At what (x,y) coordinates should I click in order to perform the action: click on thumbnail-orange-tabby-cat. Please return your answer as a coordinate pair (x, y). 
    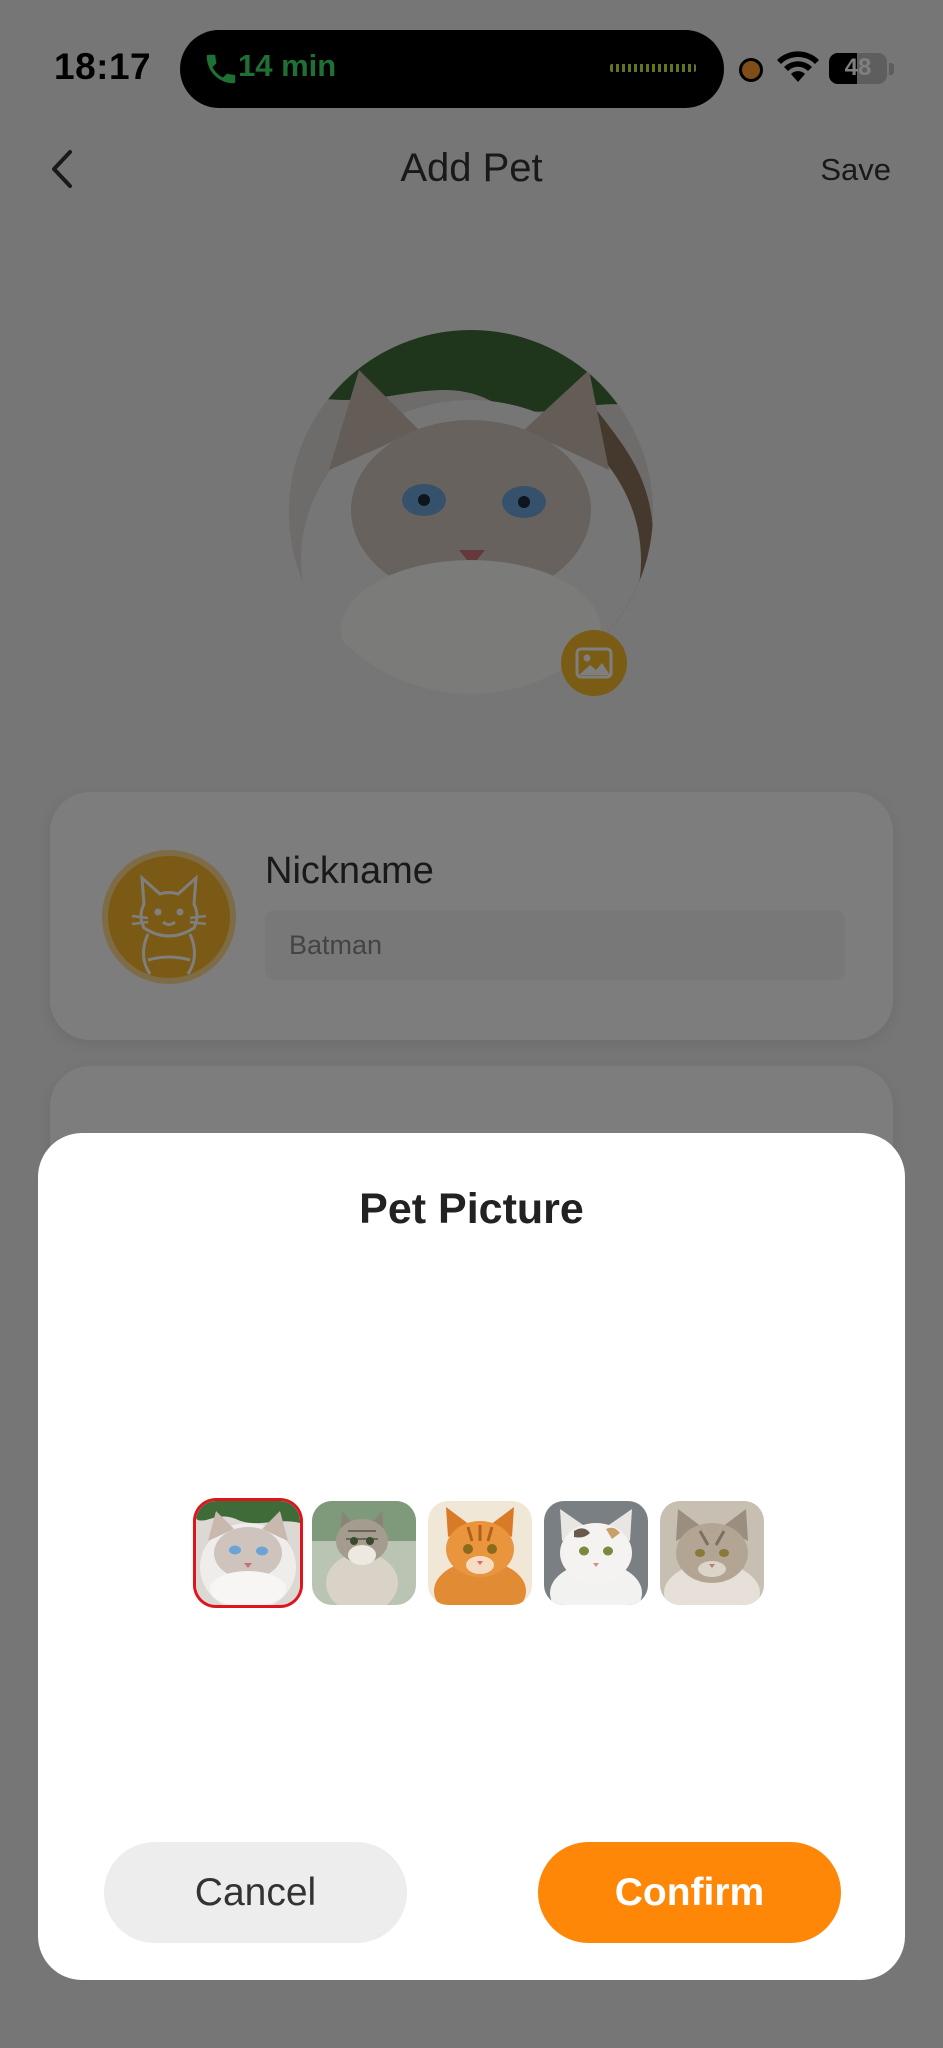
    Looking at the image, I should click on (480, 1553).